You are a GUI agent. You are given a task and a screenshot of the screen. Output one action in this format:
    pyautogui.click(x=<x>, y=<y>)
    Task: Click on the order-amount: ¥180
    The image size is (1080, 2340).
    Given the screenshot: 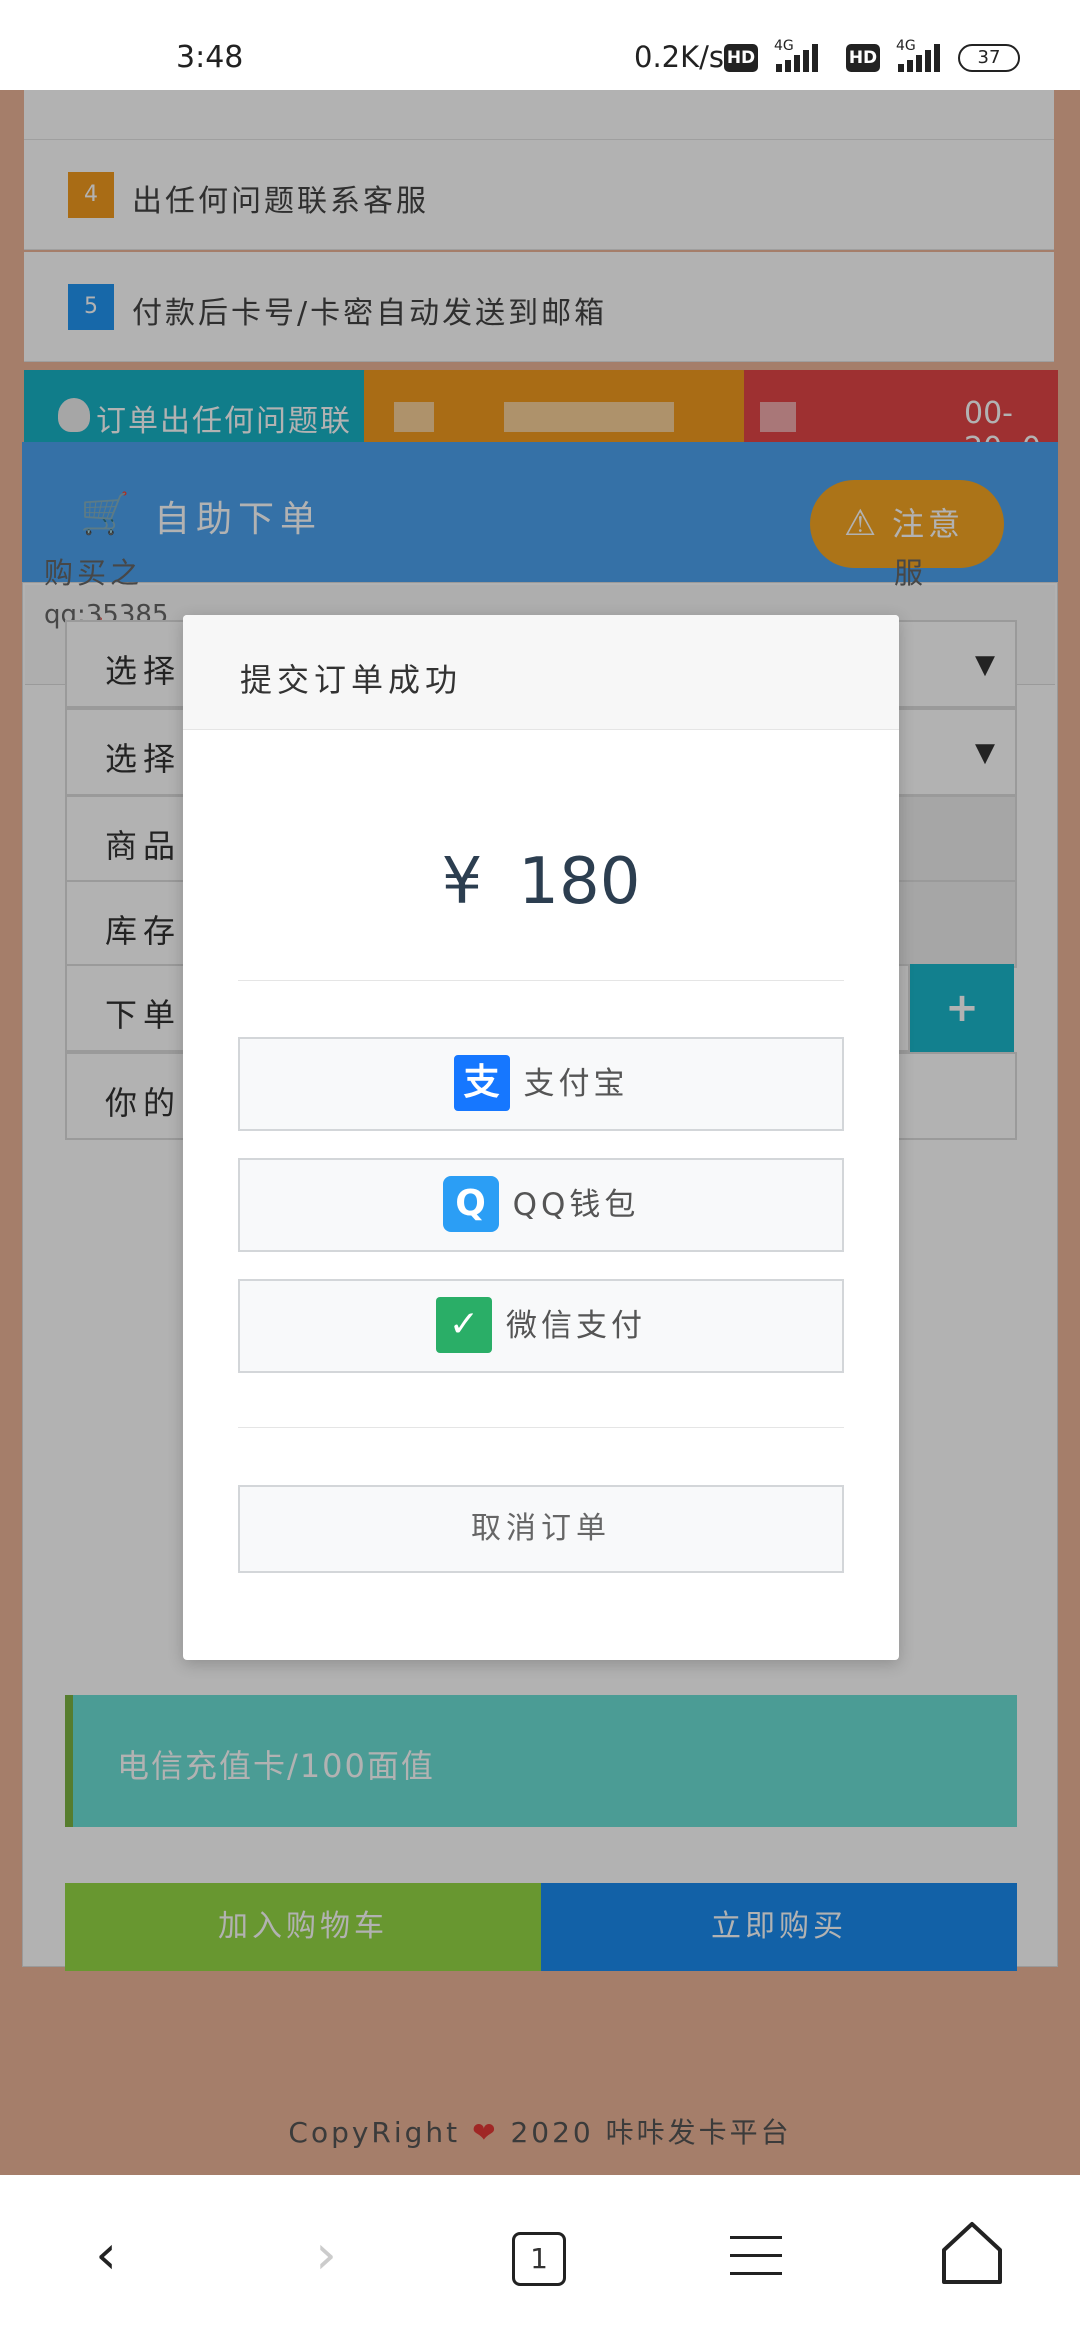 What is the action you would take?
    pyautogui.click(x=541, y=882)
    